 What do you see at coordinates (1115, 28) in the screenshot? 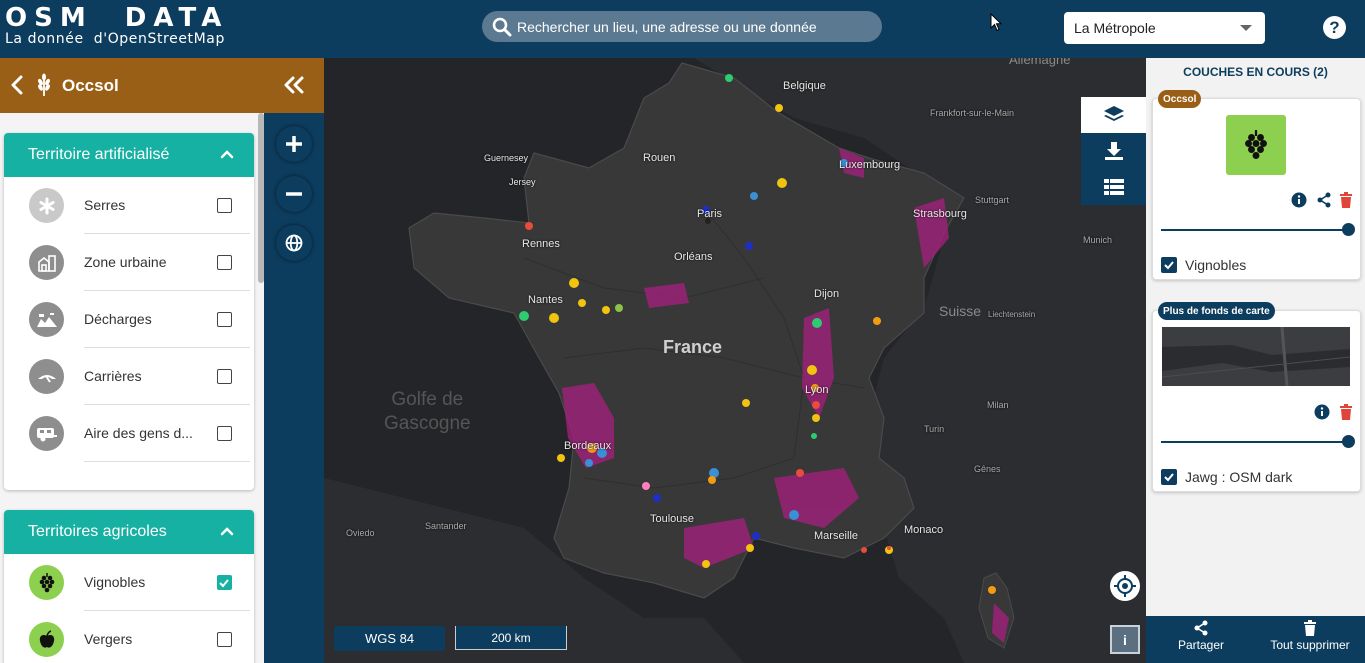
I see `territory-select-value: La Métropole` at bounding box center [1115, 28].